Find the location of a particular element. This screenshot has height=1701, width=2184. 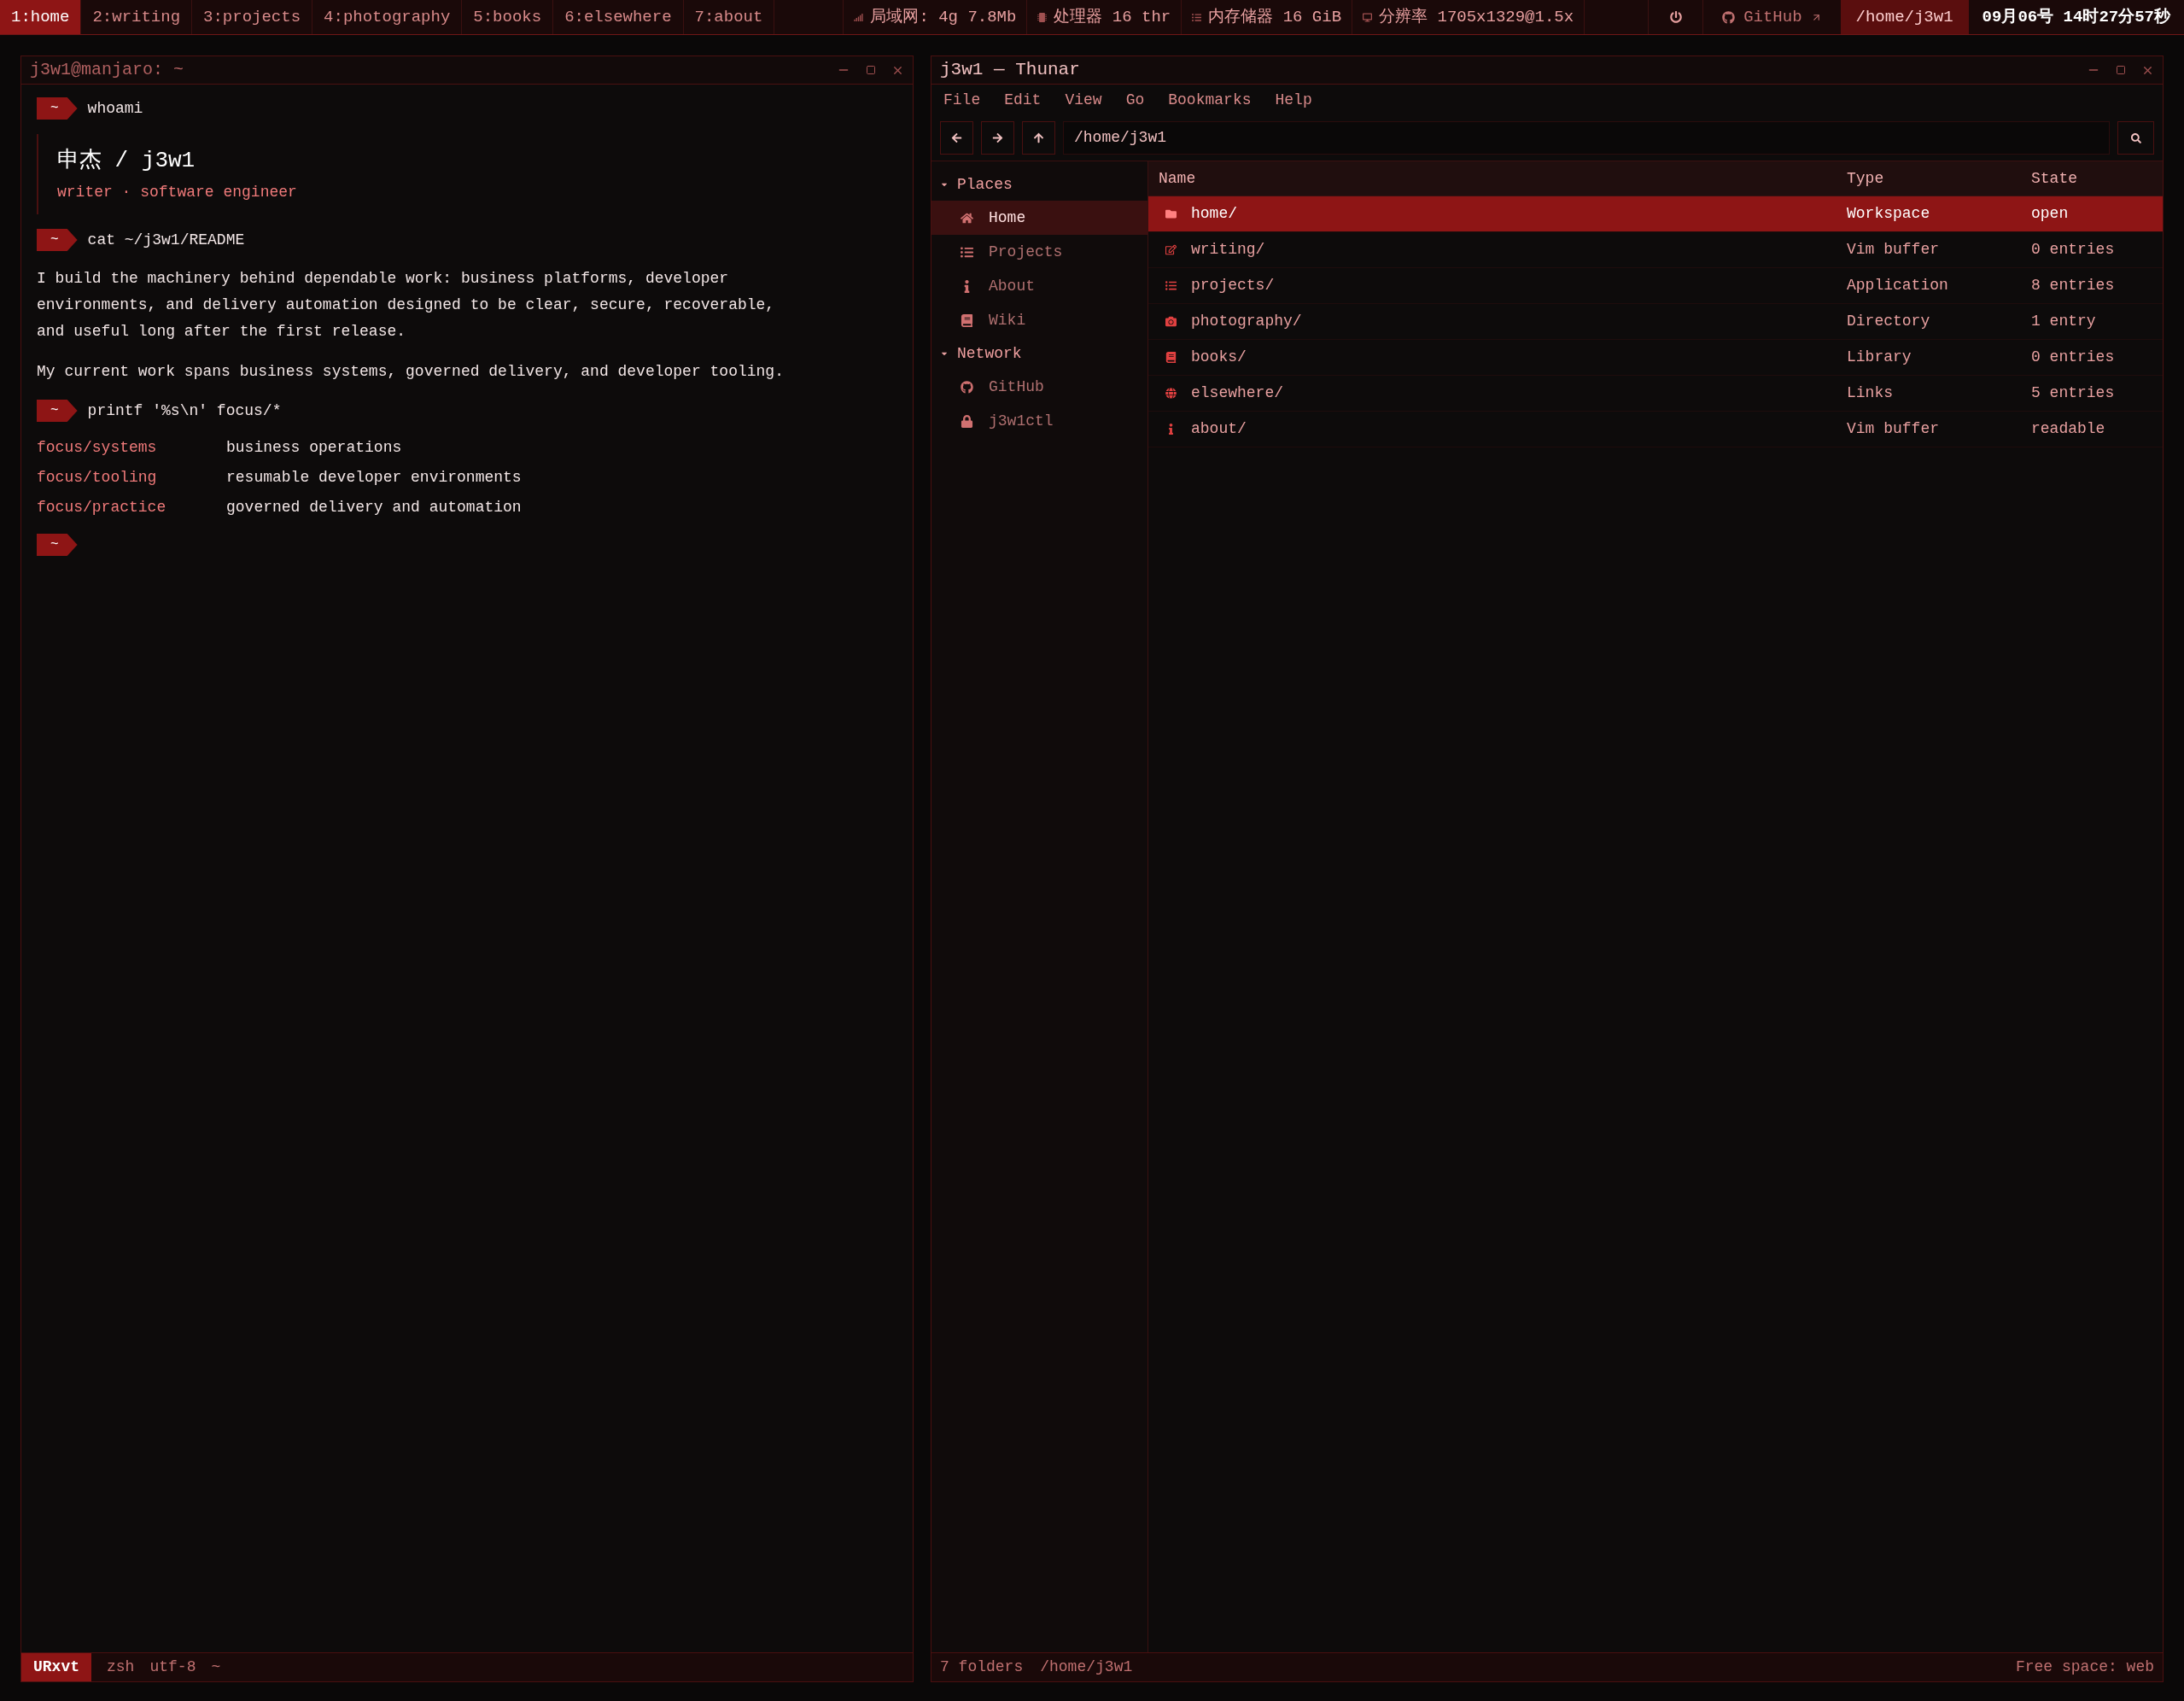

forward-button is located at coordinates (998, 138).